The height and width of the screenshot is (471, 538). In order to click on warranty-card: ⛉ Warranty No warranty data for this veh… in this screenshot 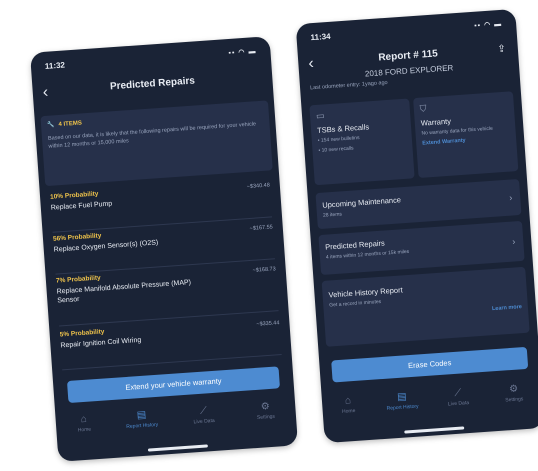, I will do `click(466, 134)`.